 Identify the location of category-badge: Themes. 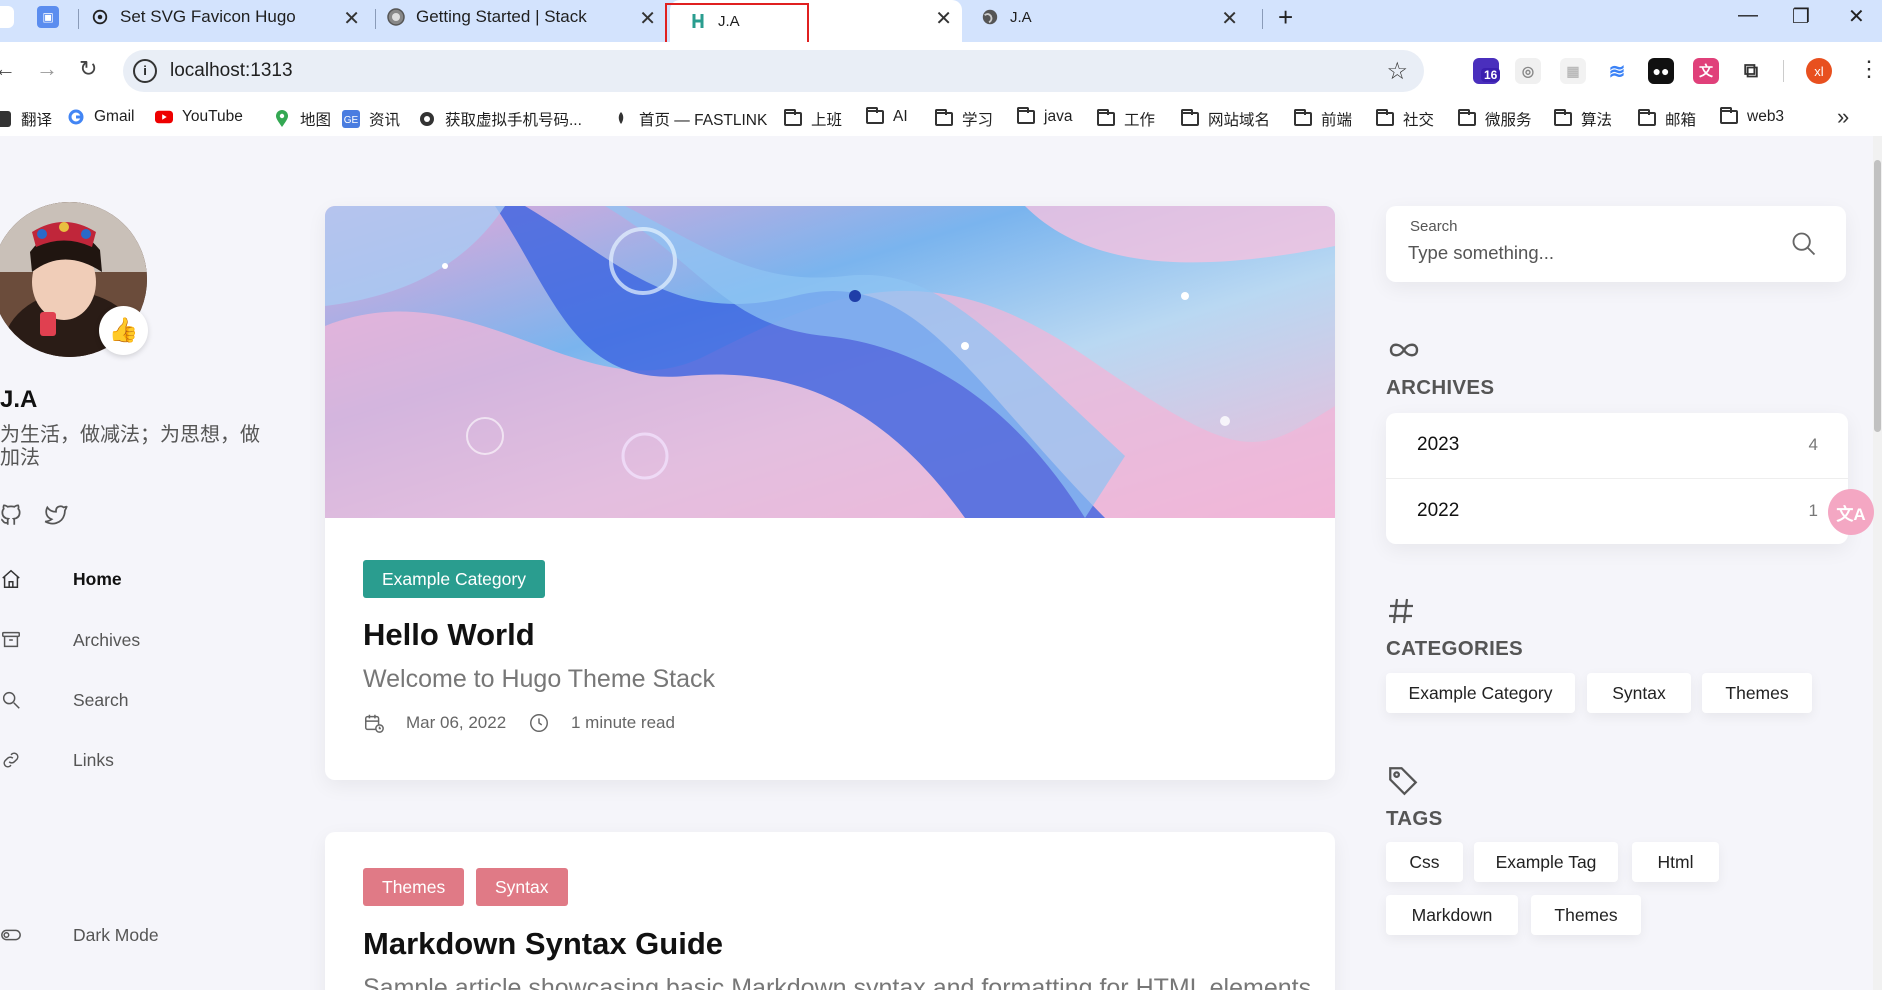
(414, 887).